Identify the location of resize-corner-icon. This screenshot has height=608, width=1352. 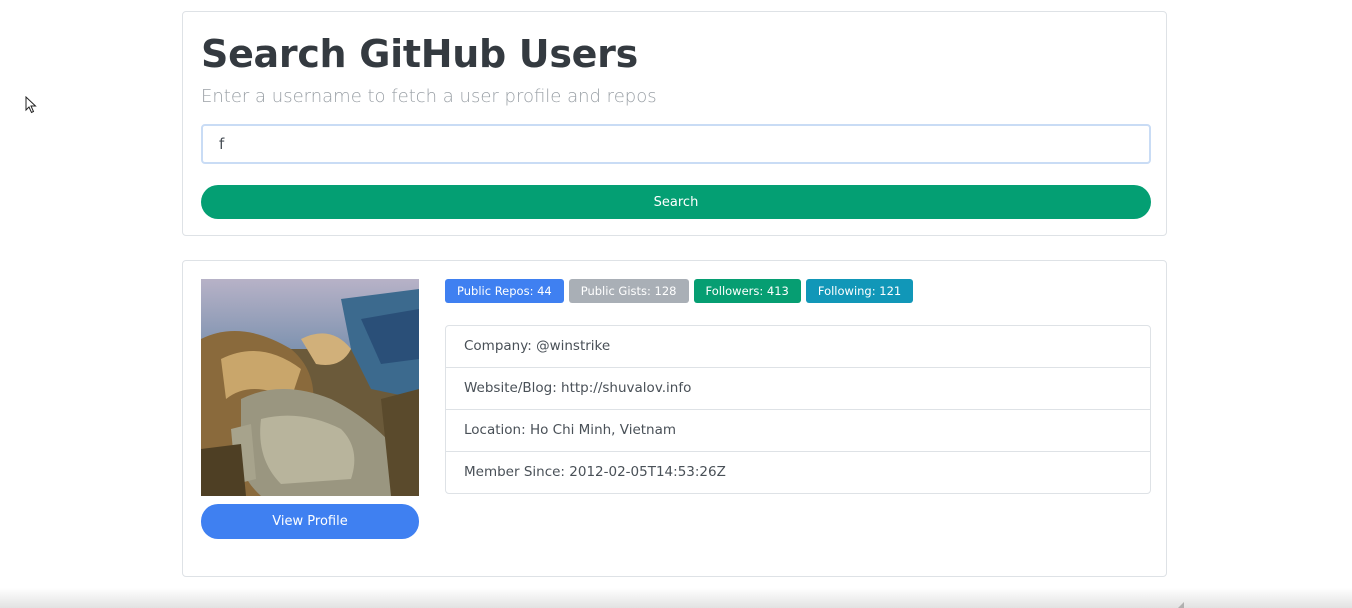
(1181, 605).